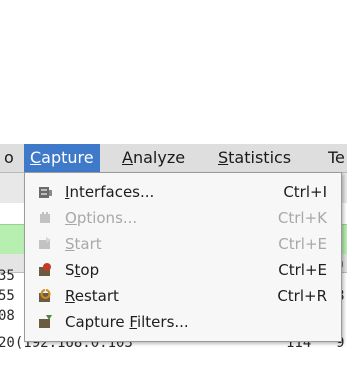  What do you see at coordinates (83, 244) in the screenshot?
I see `menu-item-label: Start` at bounding box center [83, 244].